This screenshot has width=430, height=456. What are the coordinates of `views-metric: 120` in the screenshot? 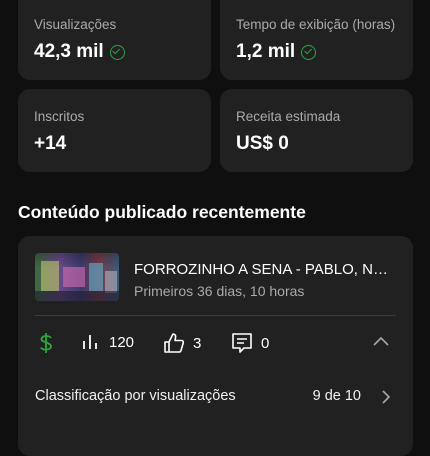 It's located at (107, 342).